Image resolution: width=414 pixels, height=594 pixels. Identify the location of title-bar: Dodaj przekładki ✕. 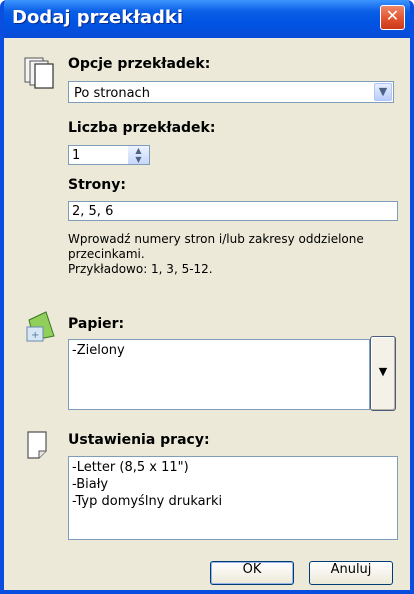
(207, 19).